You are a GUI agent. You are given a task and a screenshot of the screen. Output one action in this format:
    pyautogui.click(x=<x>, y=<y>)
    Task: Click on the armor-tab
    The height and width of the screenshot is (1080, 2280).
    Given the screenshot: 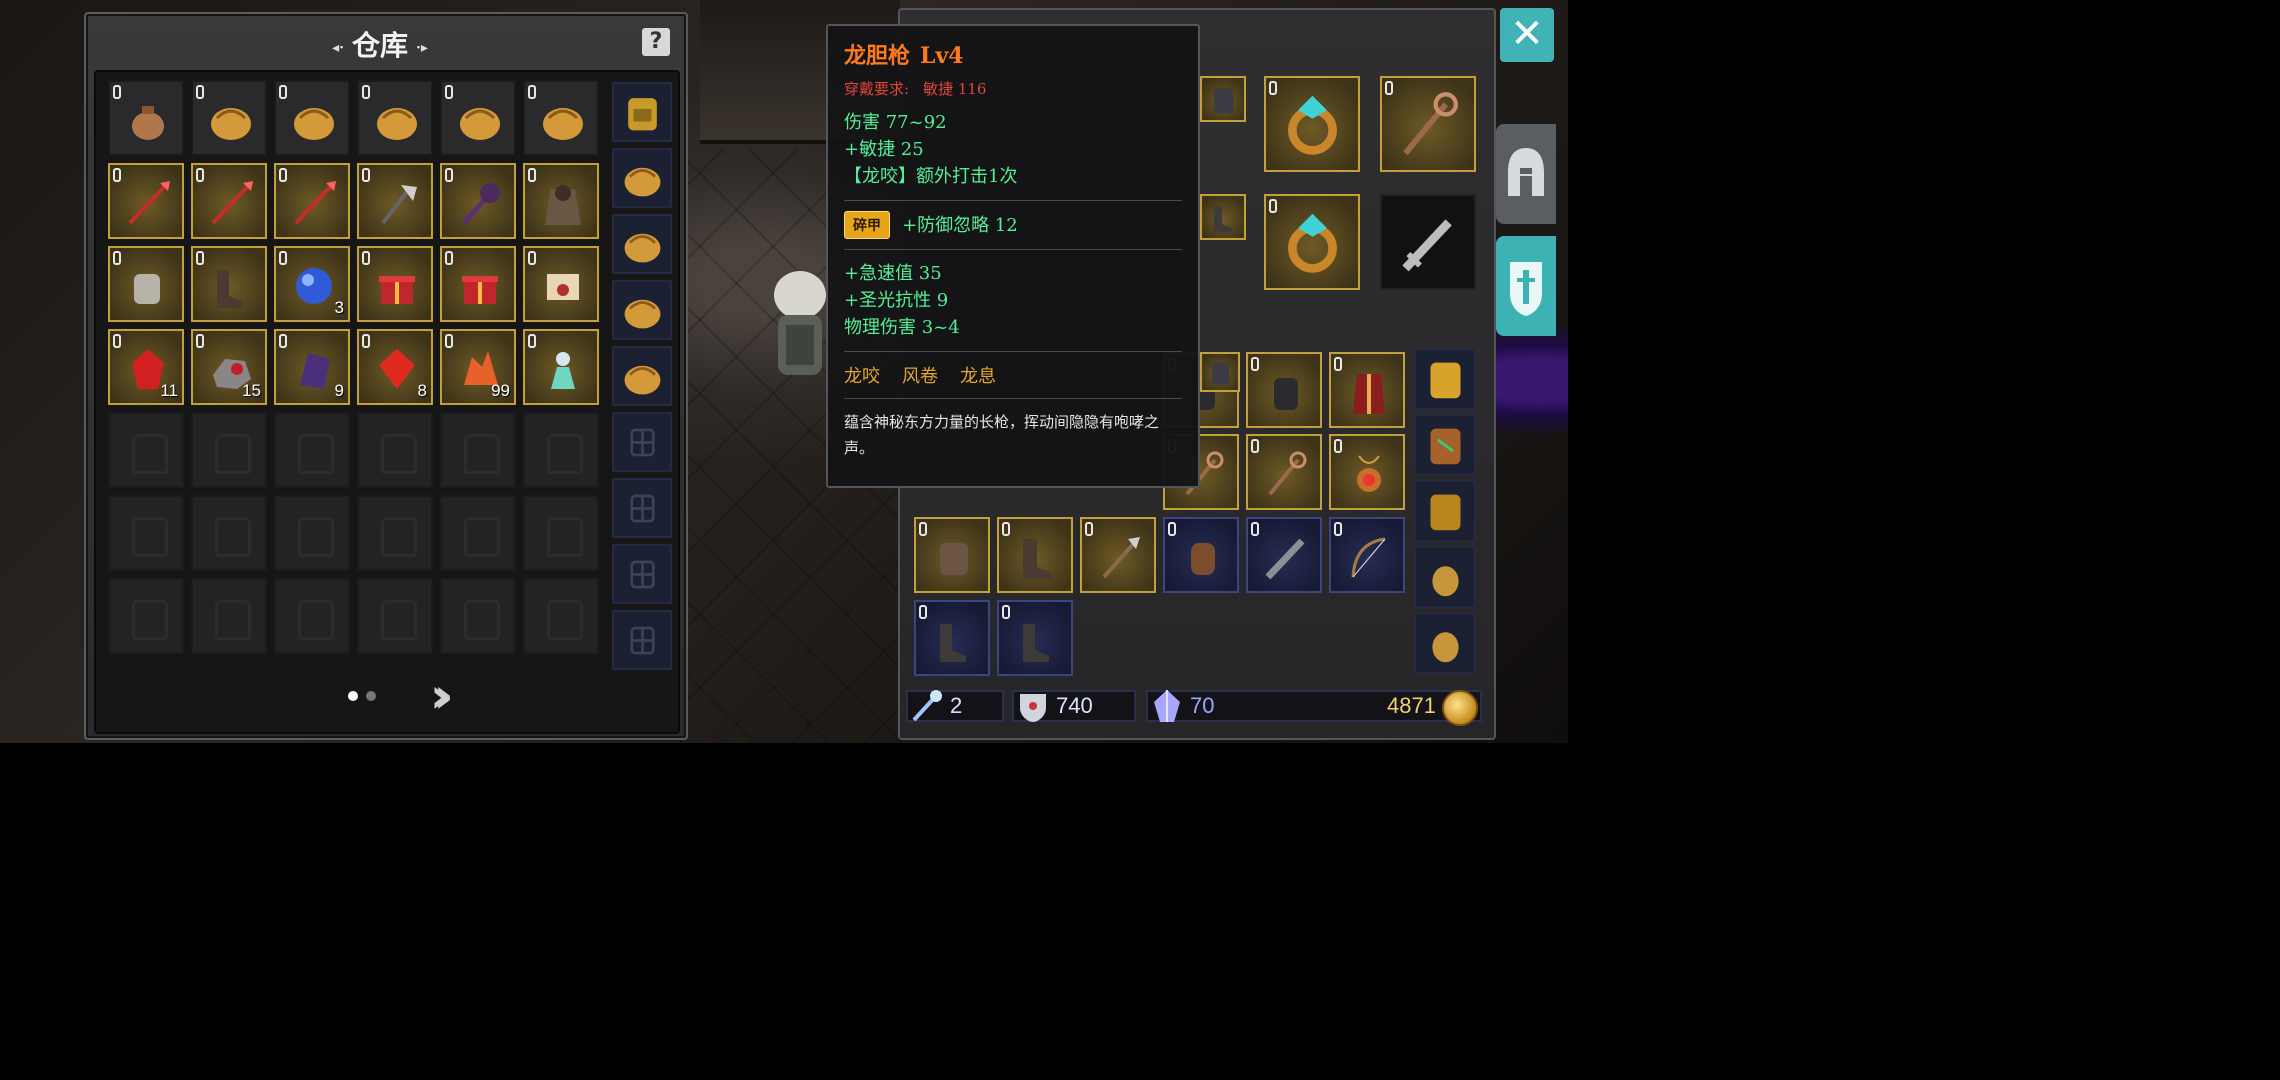 What is the action you would take?
    pyautogui.click(x=1526, y=286)
    